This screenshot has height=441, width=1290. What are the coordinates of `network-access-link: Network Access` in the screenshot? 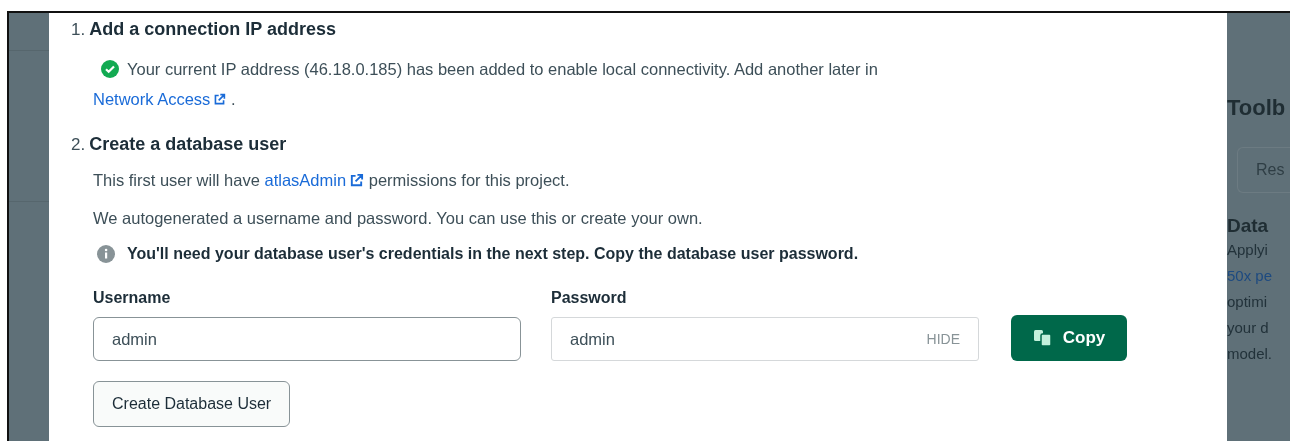 It's located at (160, 99).